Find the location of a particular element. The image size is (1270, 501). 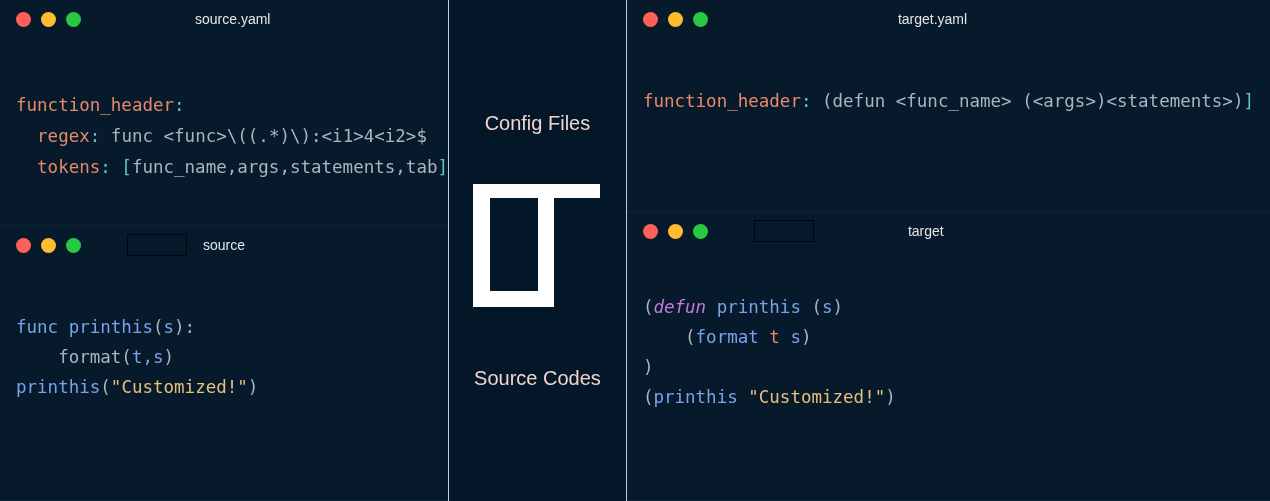

code-line: ) is located at coordinates (648, 367).